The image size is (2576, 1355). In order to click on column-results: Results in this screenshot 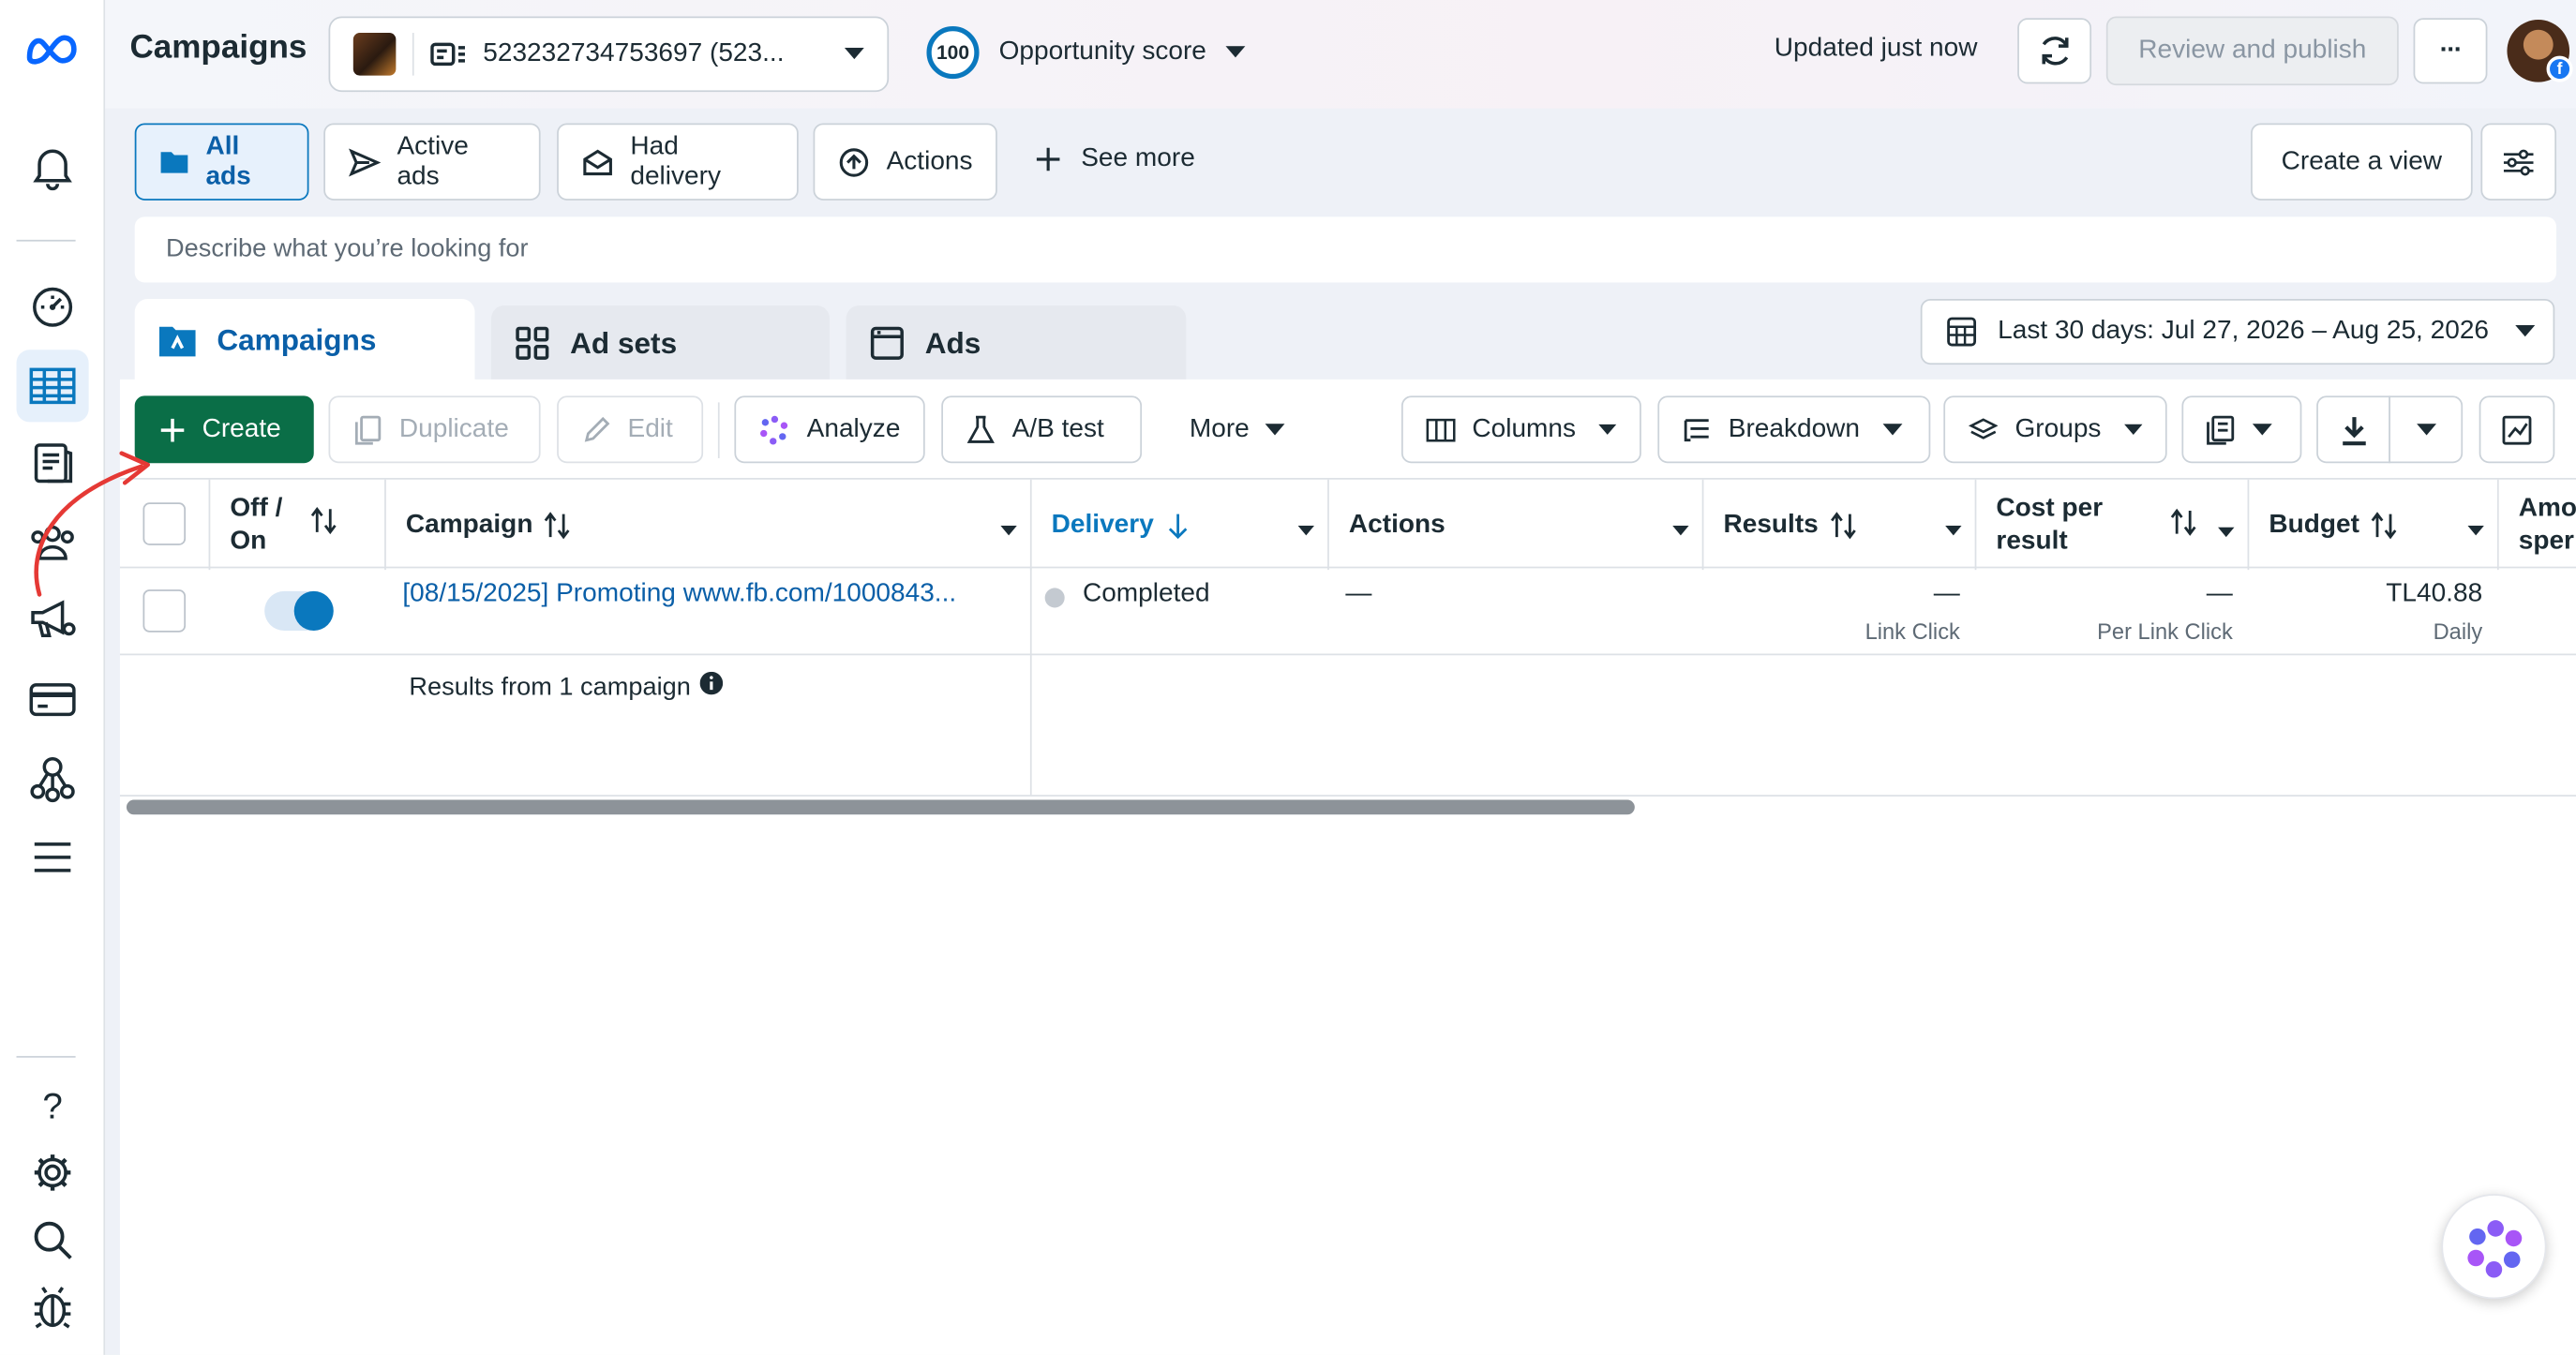, I will do `click(1840, 525)`.